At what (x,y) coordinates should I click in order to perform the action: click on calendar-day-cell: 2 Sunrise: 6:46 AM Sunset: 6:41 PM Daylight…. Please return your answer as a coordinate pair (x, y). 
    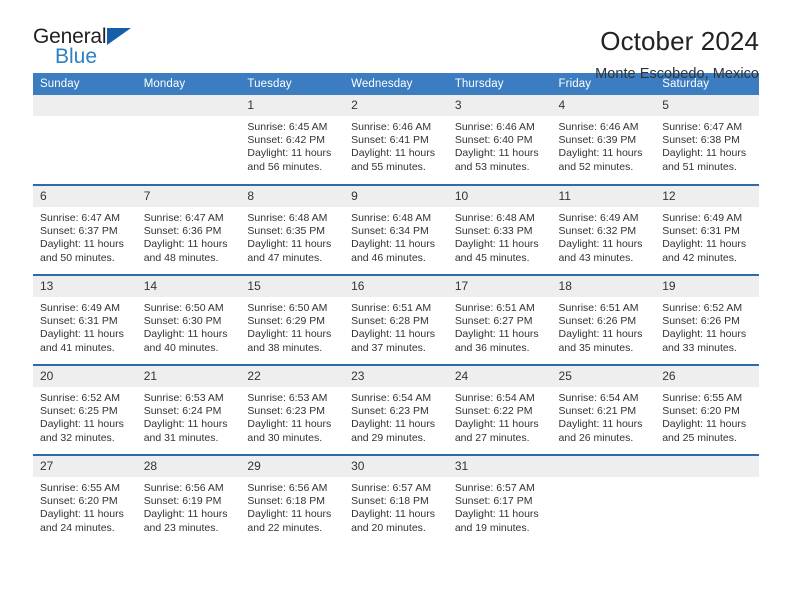
    Looking at the image, I should click on (396, 140).